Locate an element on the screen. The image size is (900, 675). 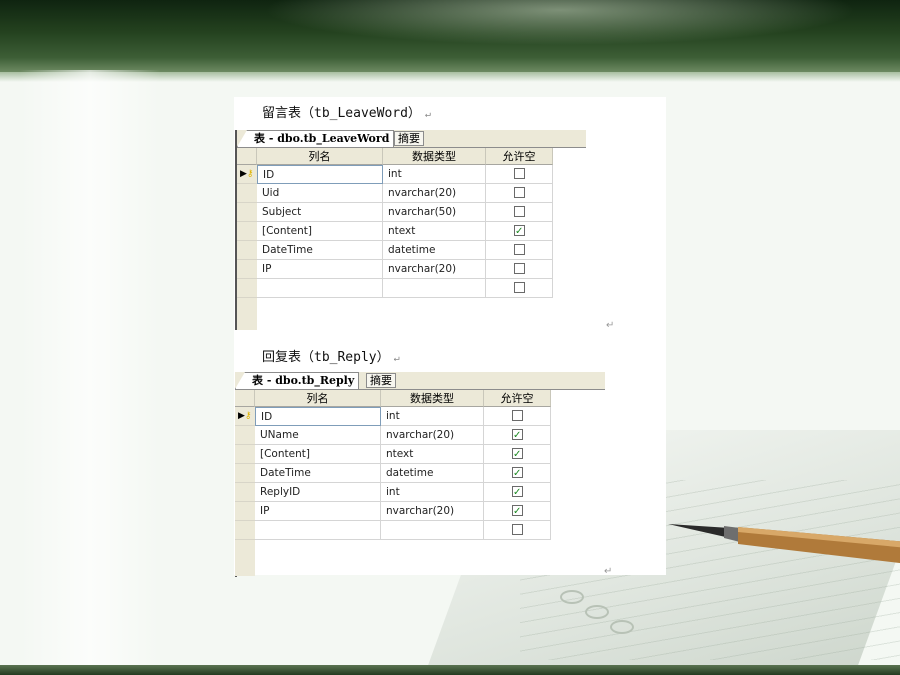
leaveword-caption-text: 留言表（tb_LeaveWord） is located at coordinates (341, 113).